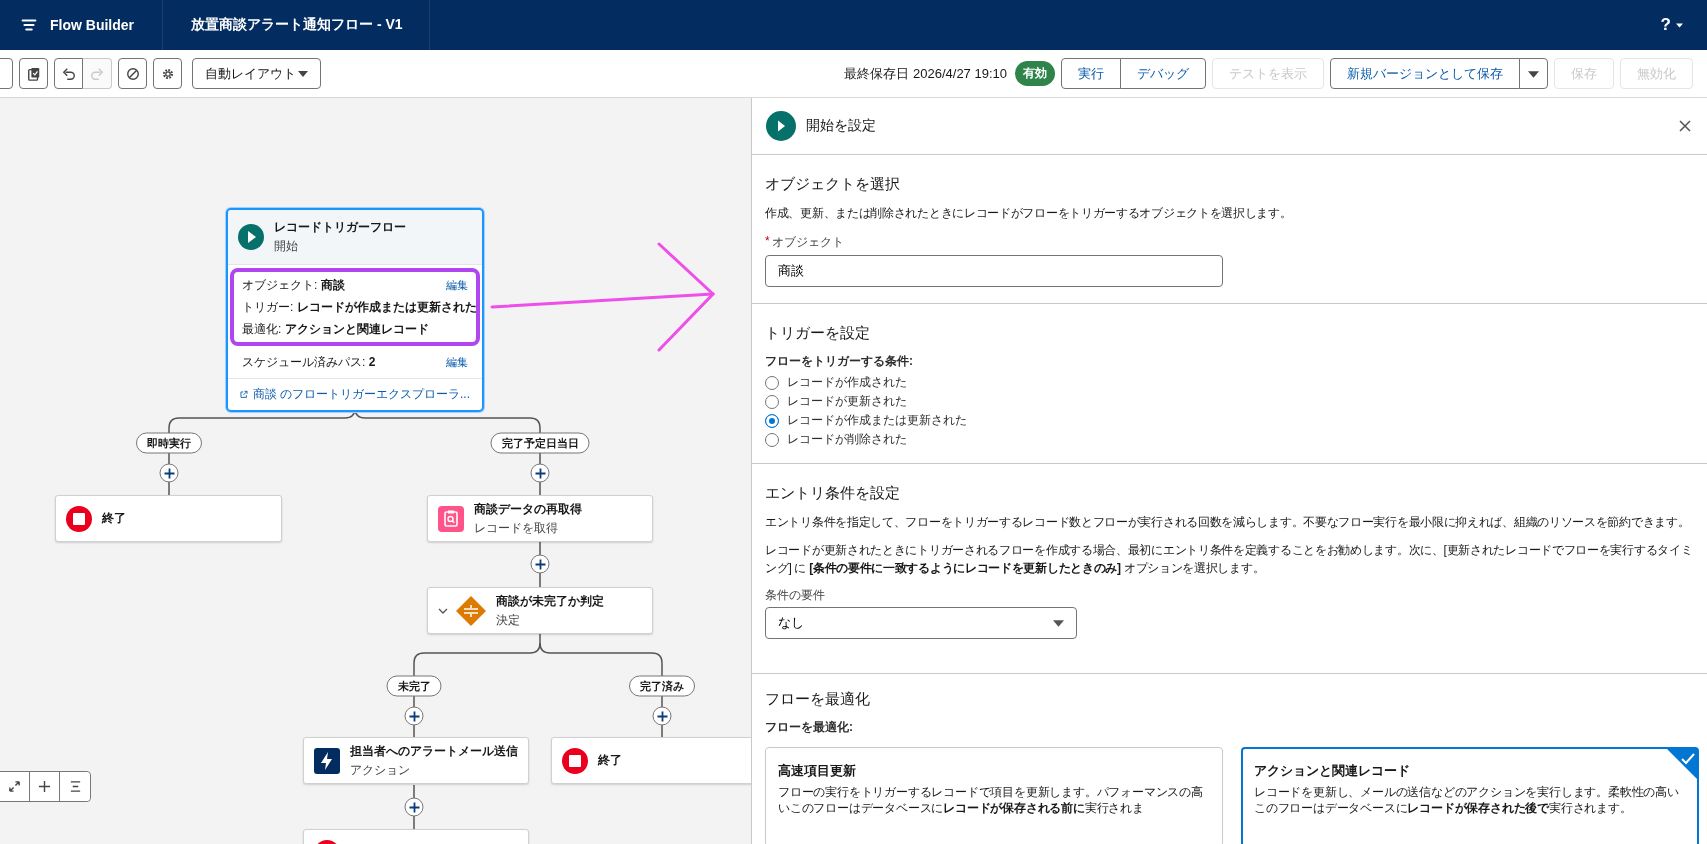  What do you see at coordinates (1028, 213) in the screenshot?
I see `section-description: 作成、更新、または削除されたときにレコードがフローをトリガーするオブジェクトを選択します。` at bounding box center [1028, 213].